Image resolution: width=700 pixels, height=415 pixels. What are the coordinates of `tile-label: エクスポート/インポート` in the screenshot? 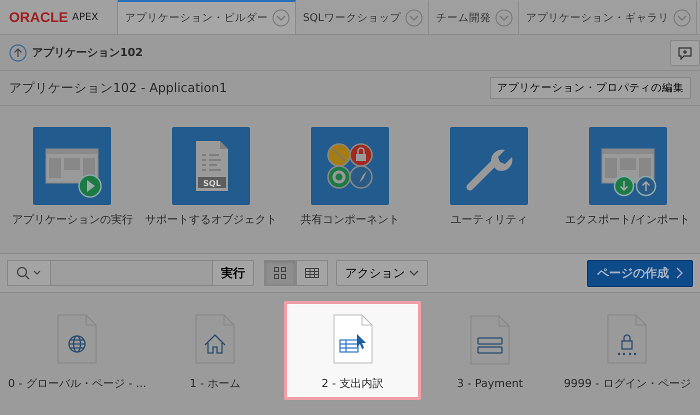 It's located at (627, 219).